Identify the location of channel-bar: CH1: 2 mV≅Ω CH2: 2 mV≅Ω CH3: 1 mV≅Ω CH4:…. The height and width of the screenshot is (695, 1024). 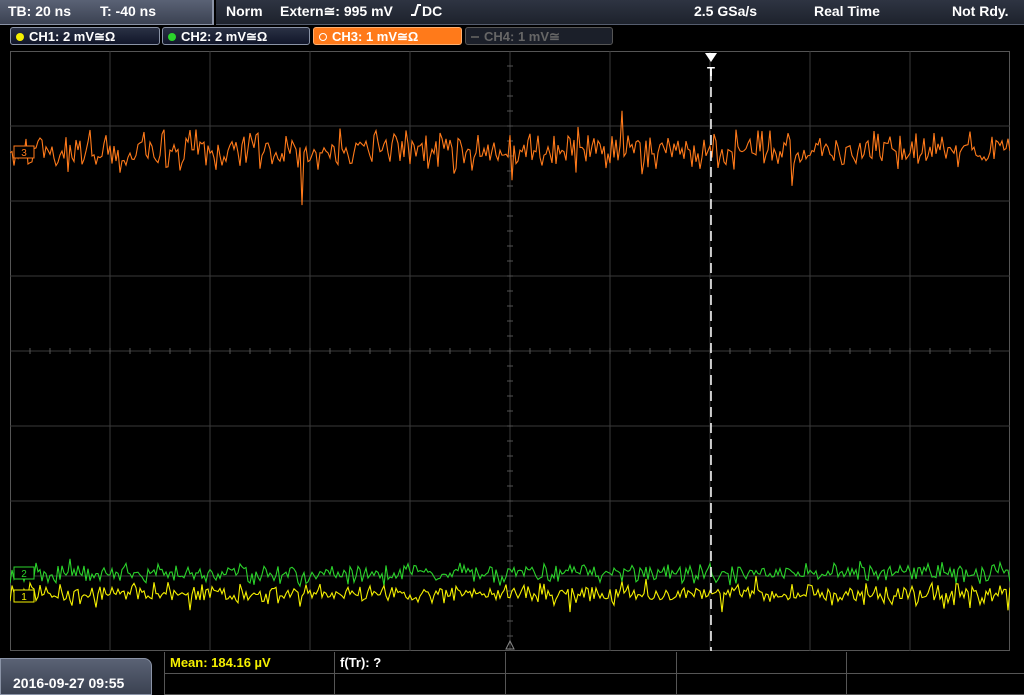
(512, 37).